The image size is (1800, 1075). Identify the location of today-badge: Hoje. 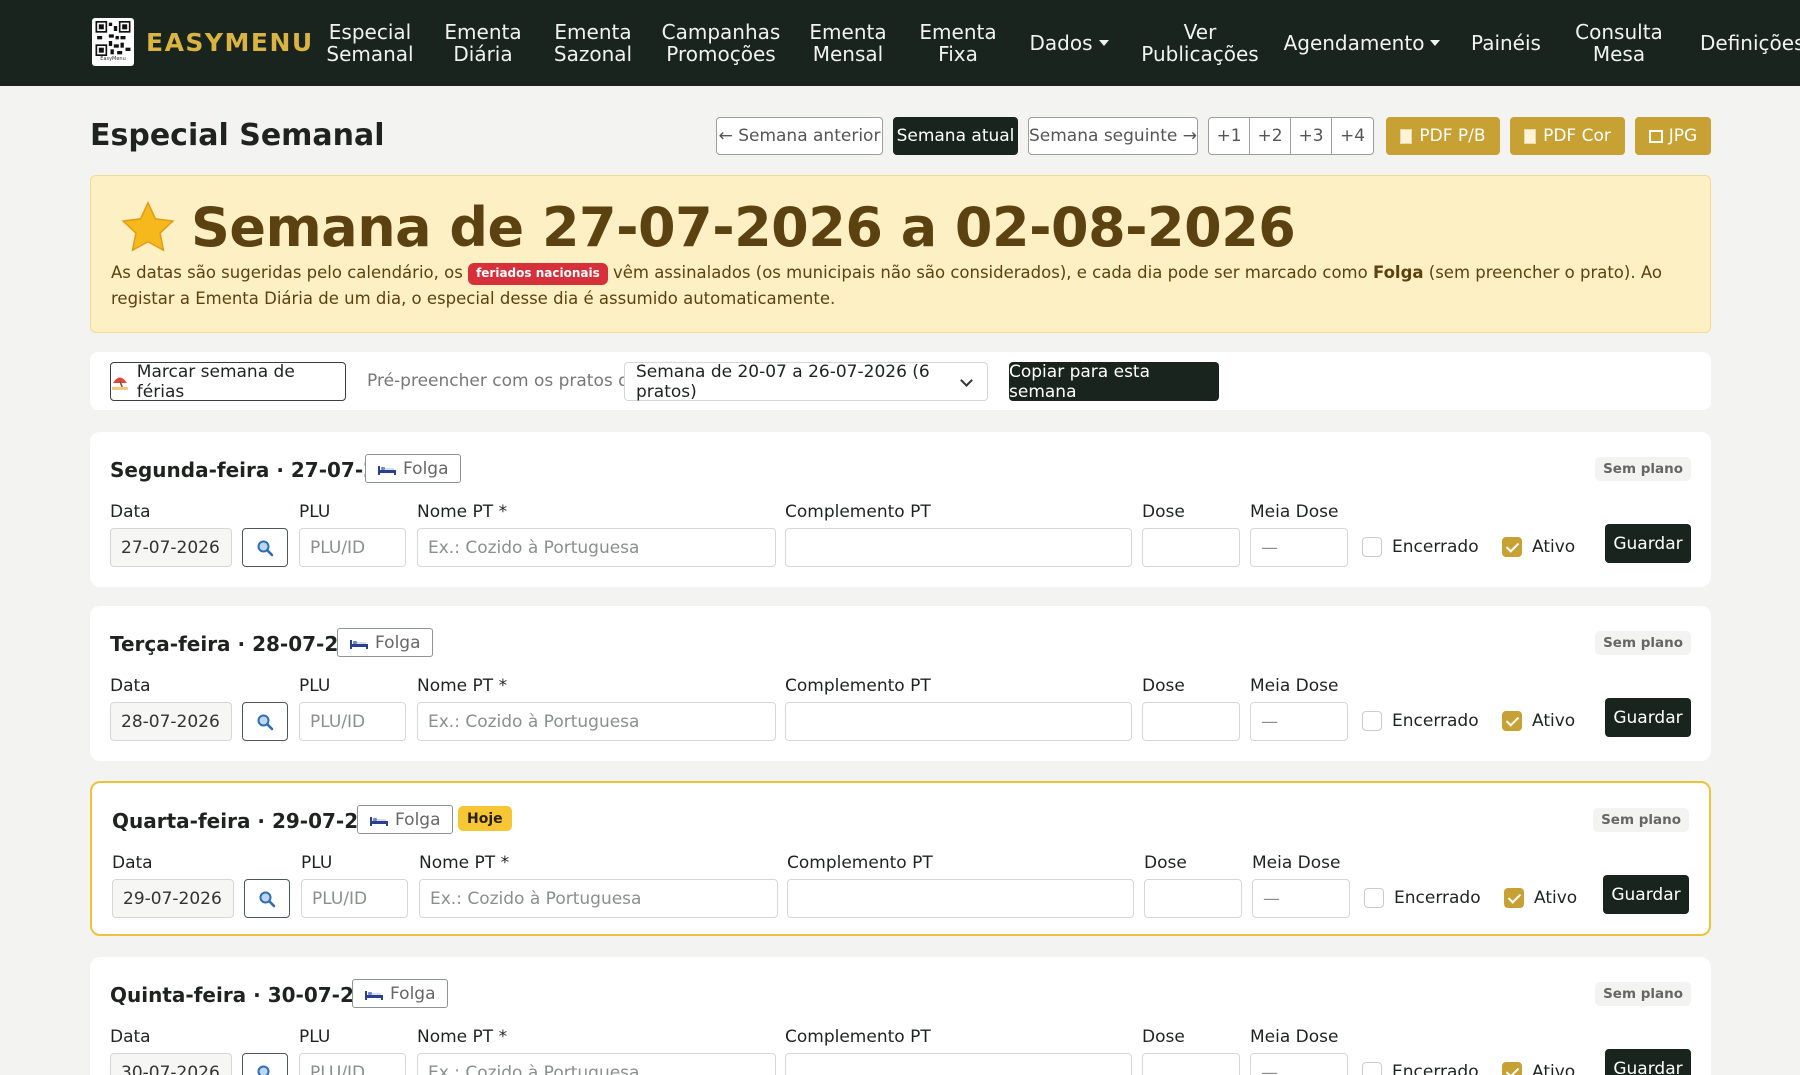
(485, 818).